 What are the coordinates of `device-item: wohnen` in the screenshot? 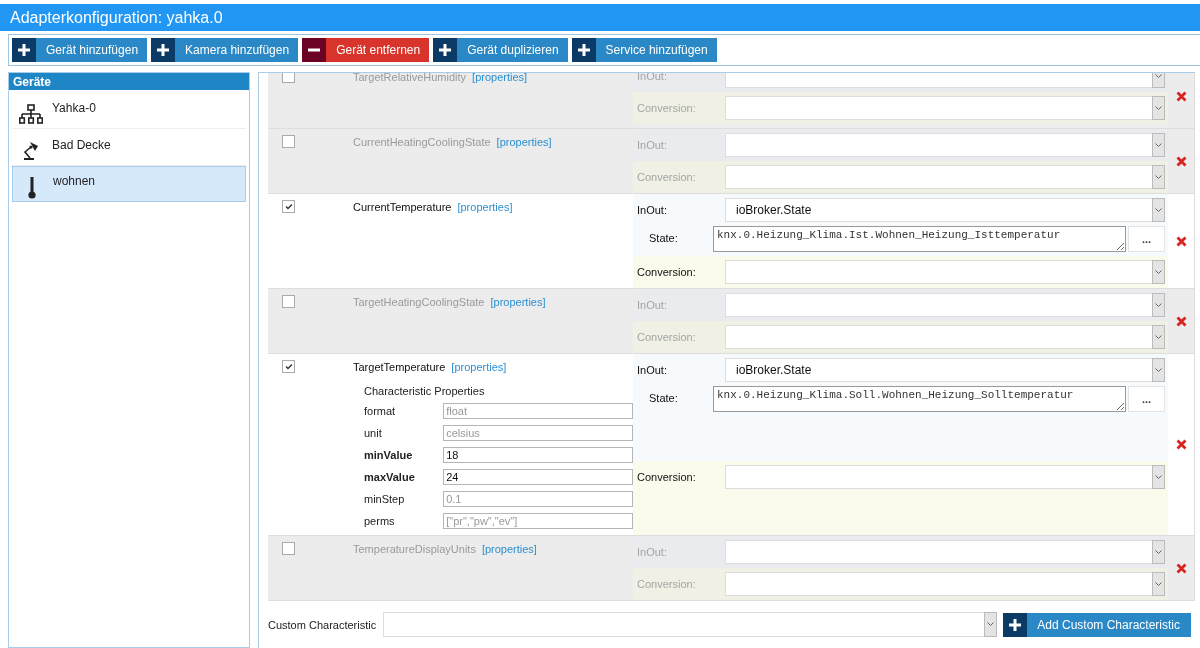 It's located at (129, 184).